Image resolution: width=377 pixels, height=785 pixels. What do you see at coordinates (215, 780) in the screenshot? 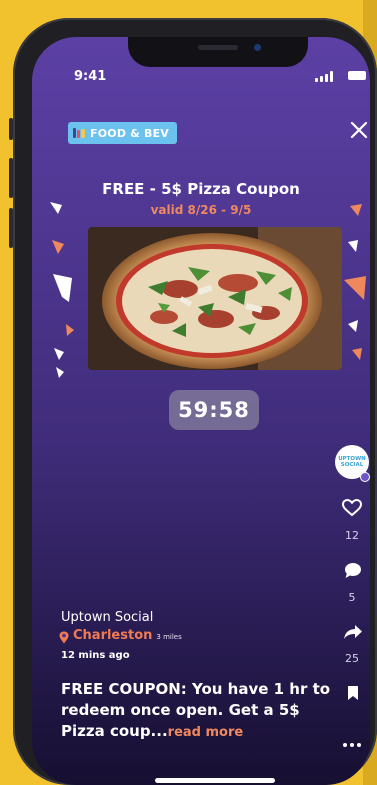
I see `home-indicator` at bounding box center [215, 780].